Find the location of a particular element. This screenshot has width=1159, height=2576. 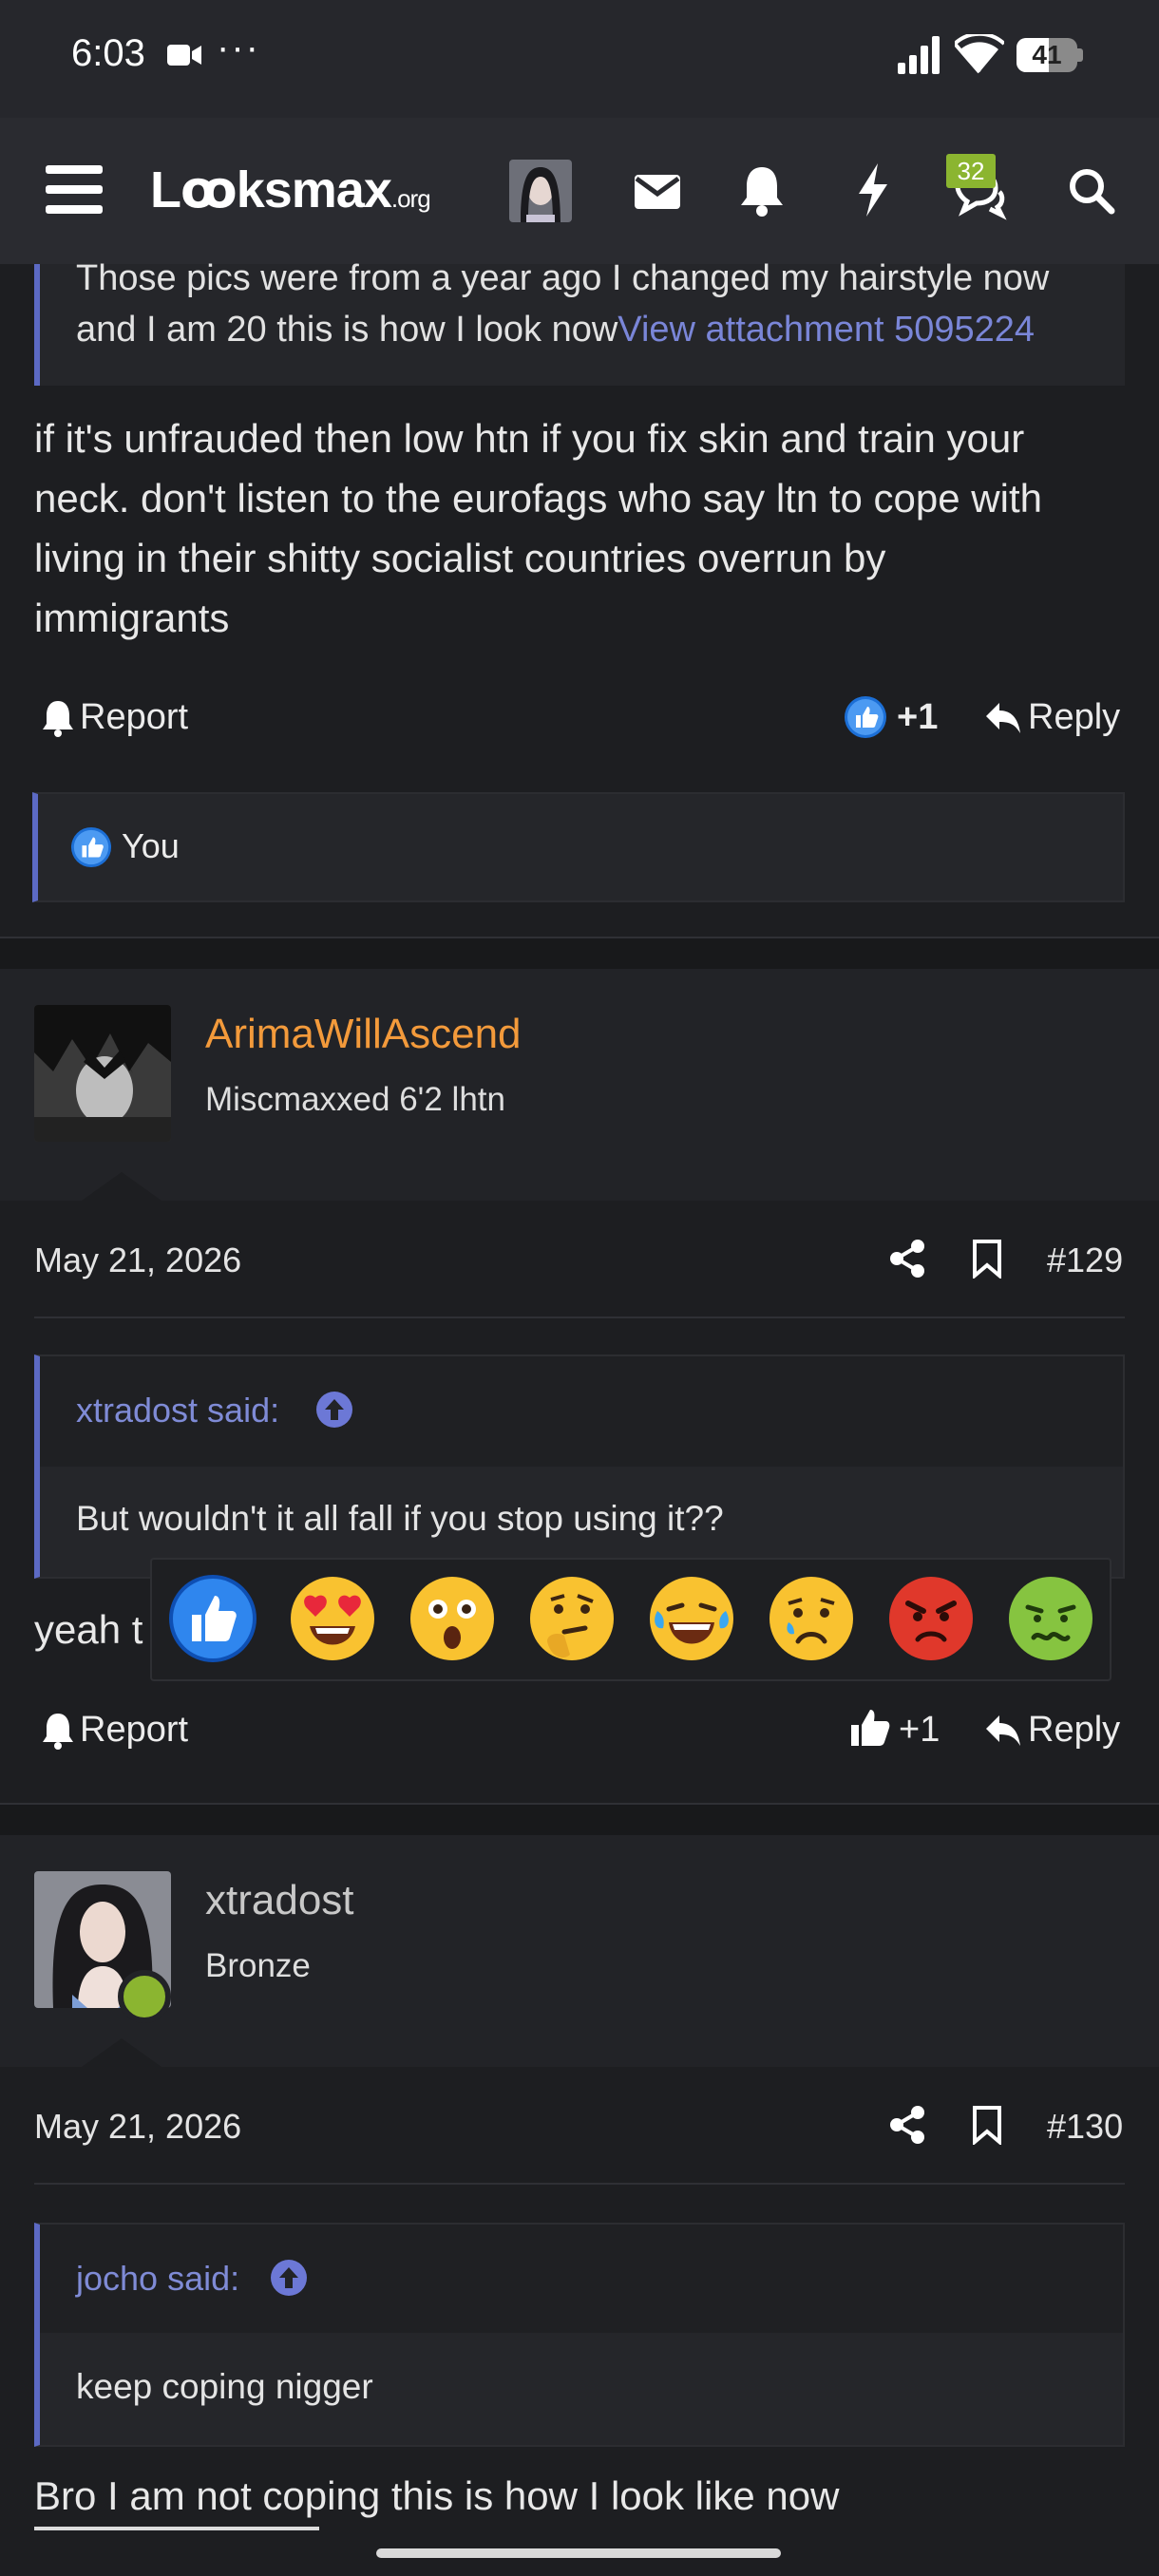

like-emoji-icon is located at coordinates (212, 1618).